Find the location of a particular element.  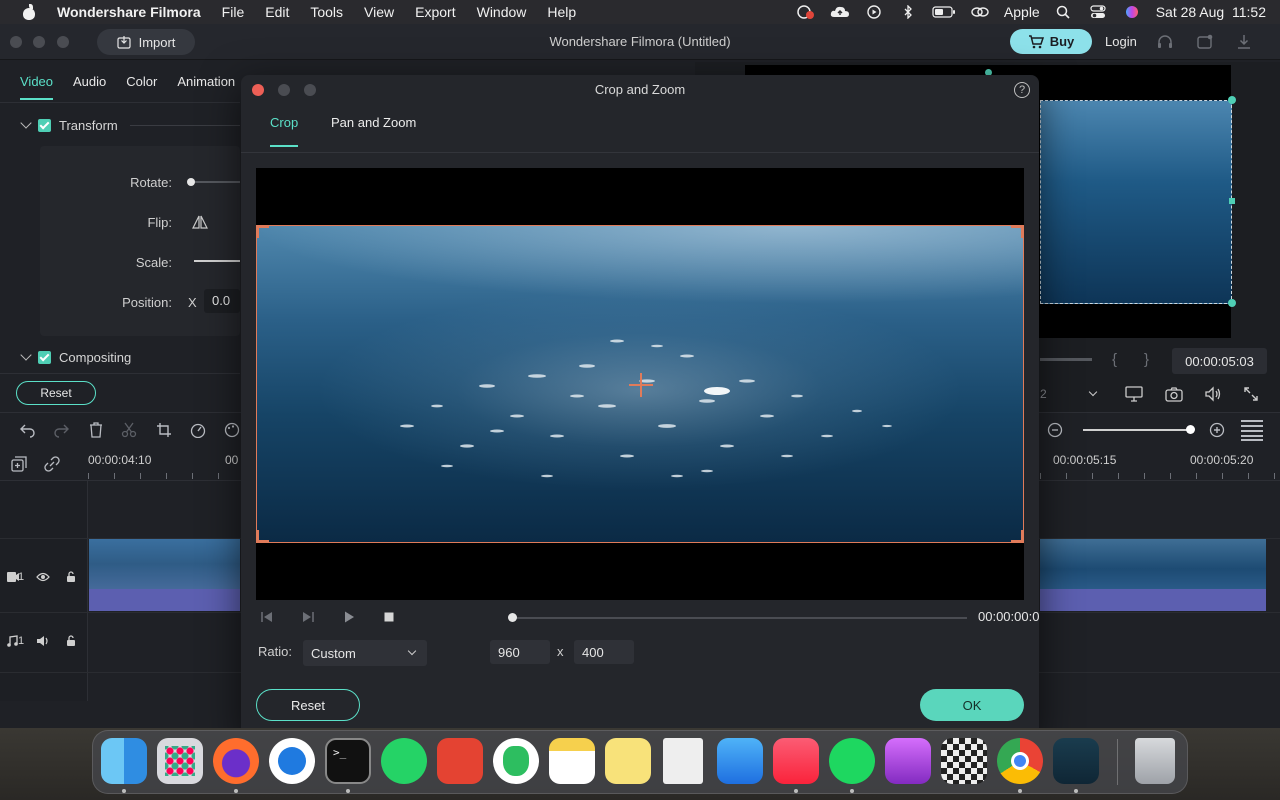

menu-export: Export is located at coordinates (435, 12).